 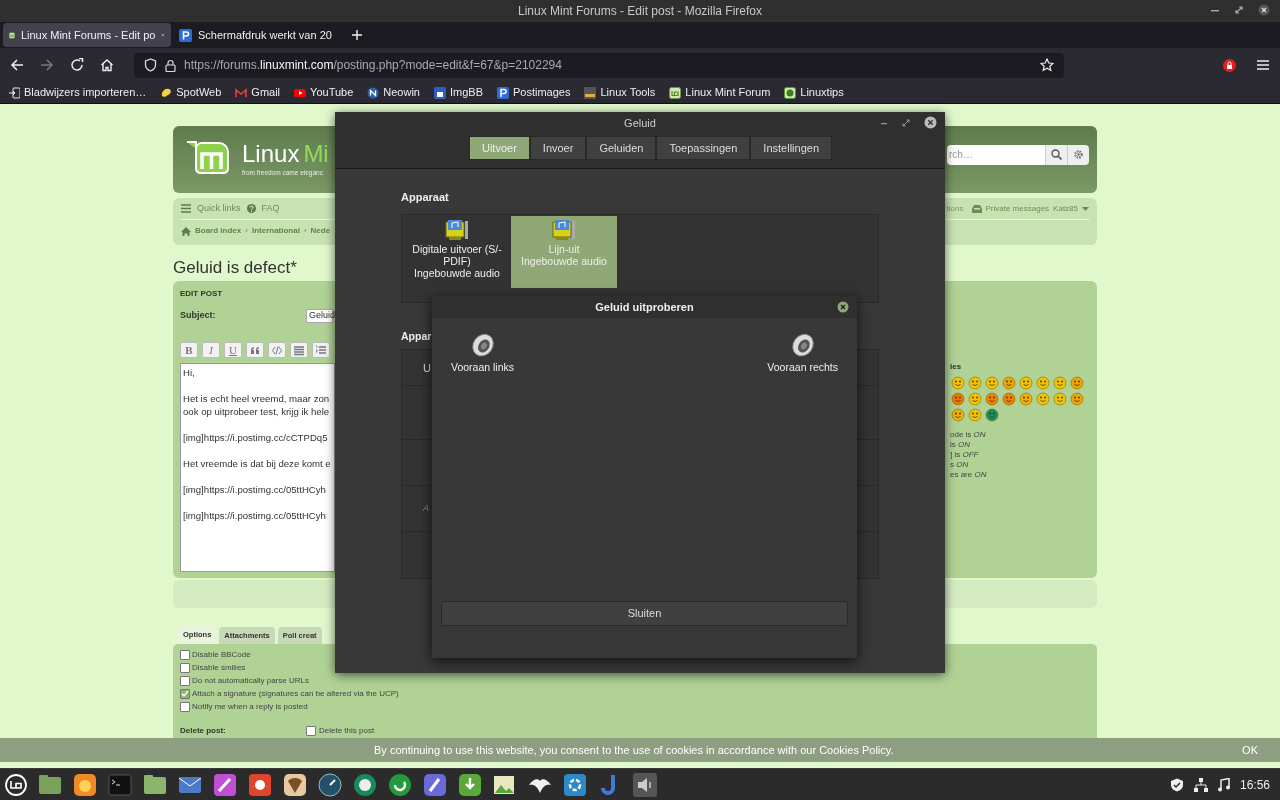 I want to click on letter-p-icon, so click(x=503, y=92).